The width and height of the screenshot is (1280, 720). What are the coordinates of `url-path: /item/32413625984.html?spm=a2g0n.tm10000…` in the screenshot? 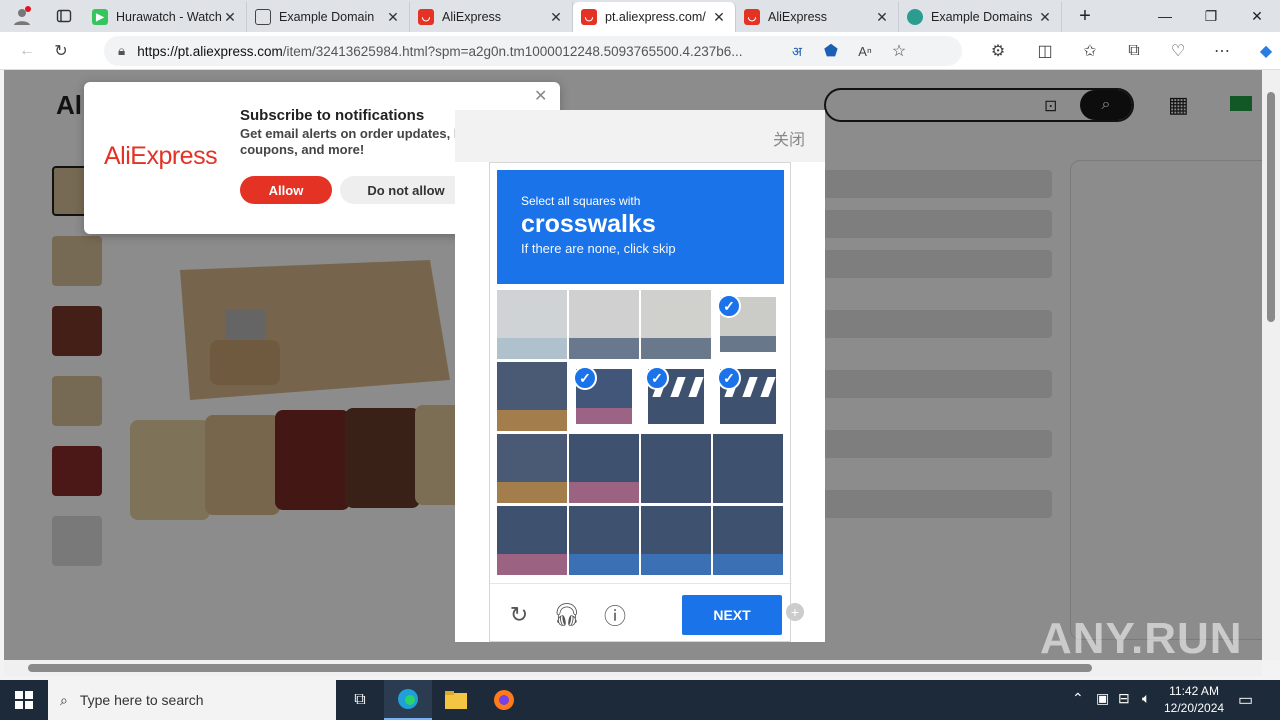 It's located at (512, 51).